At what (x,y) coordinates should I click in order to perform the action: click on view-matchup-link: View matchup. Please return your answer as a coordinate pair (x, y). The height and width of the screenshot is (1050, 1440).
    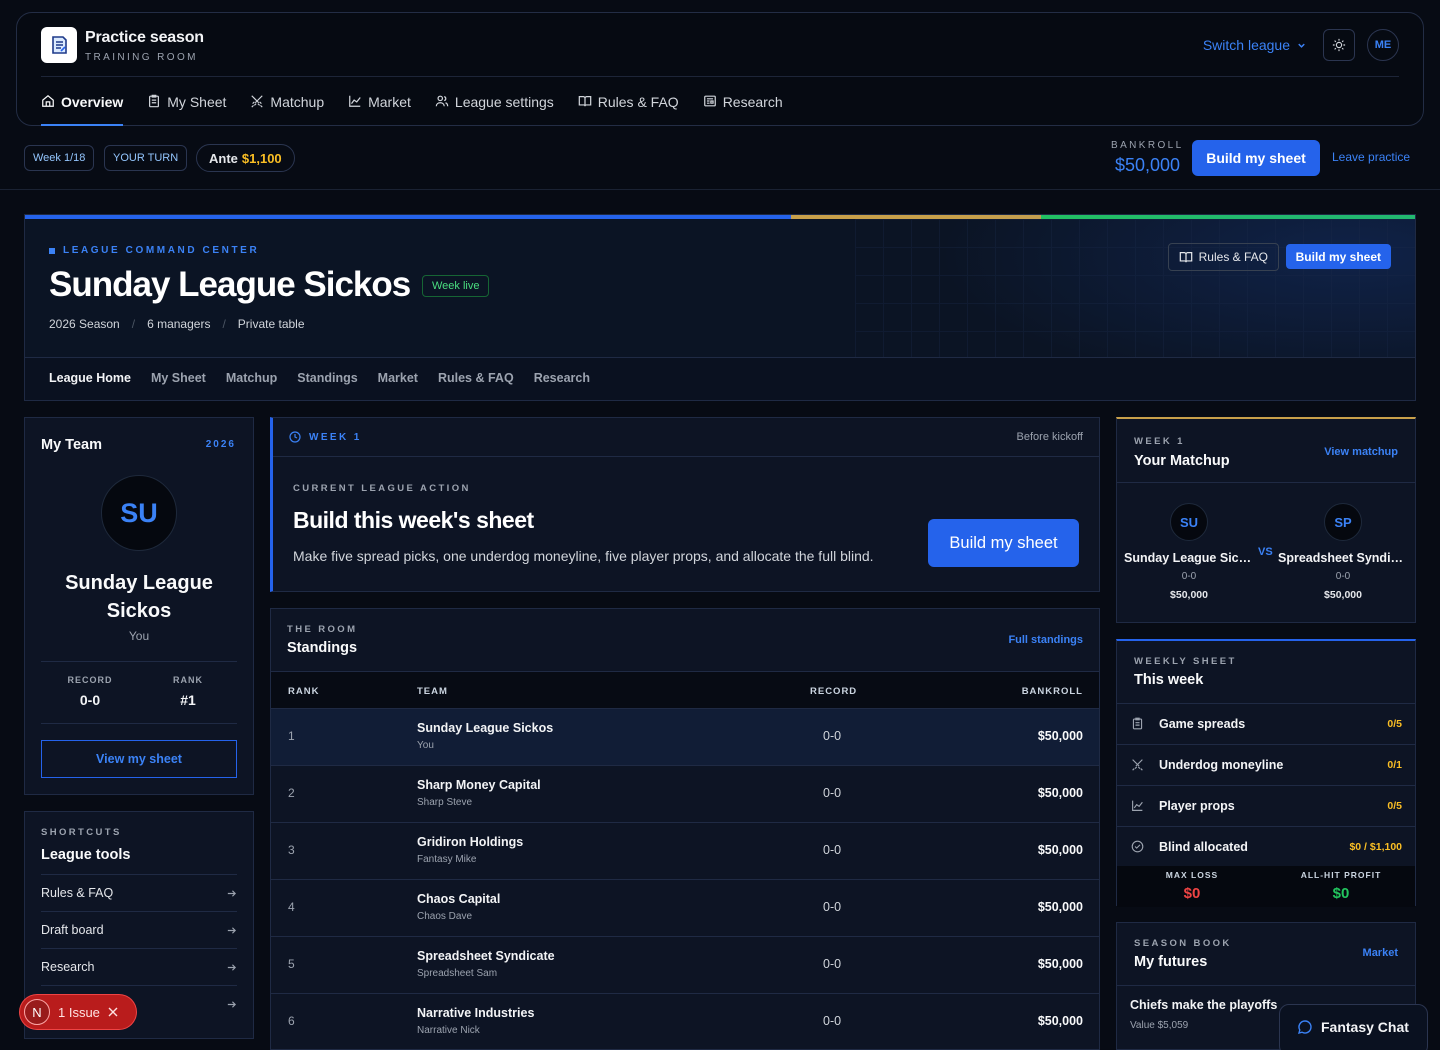
    Looking at the image, I should click on (1361, 452).